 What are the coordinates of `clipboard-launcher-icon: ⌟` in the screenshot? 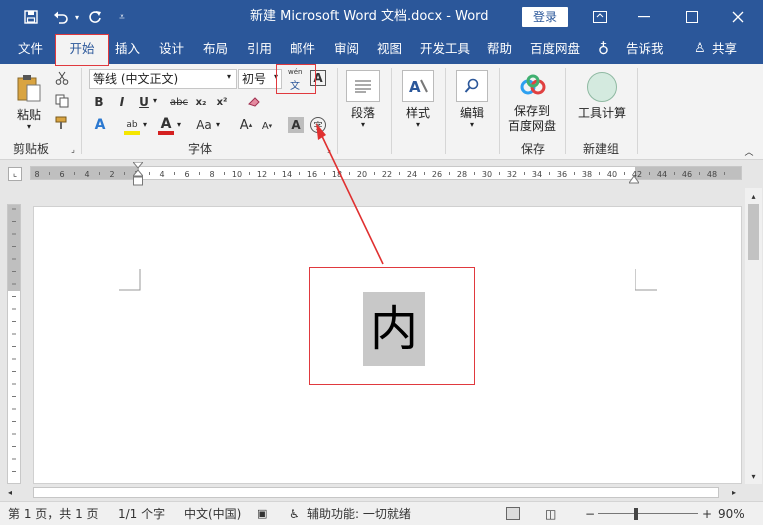 It's located at (73, 149).